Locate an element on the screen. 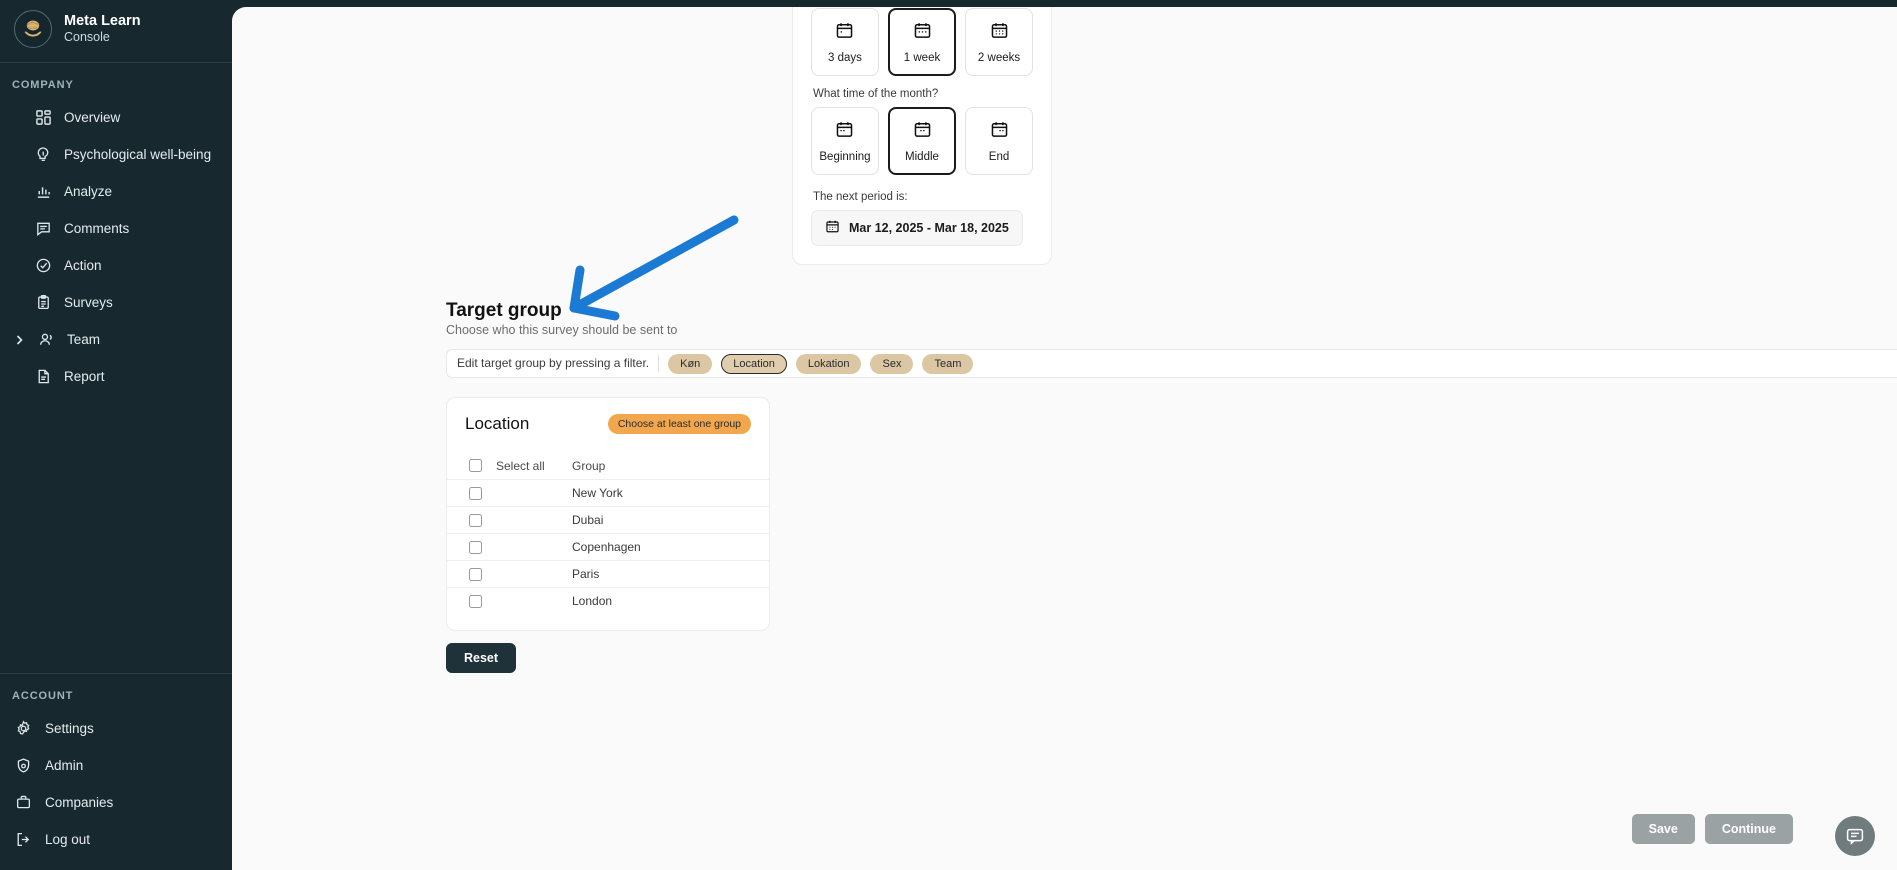  comment-icon is located at coordinates (43, 228).